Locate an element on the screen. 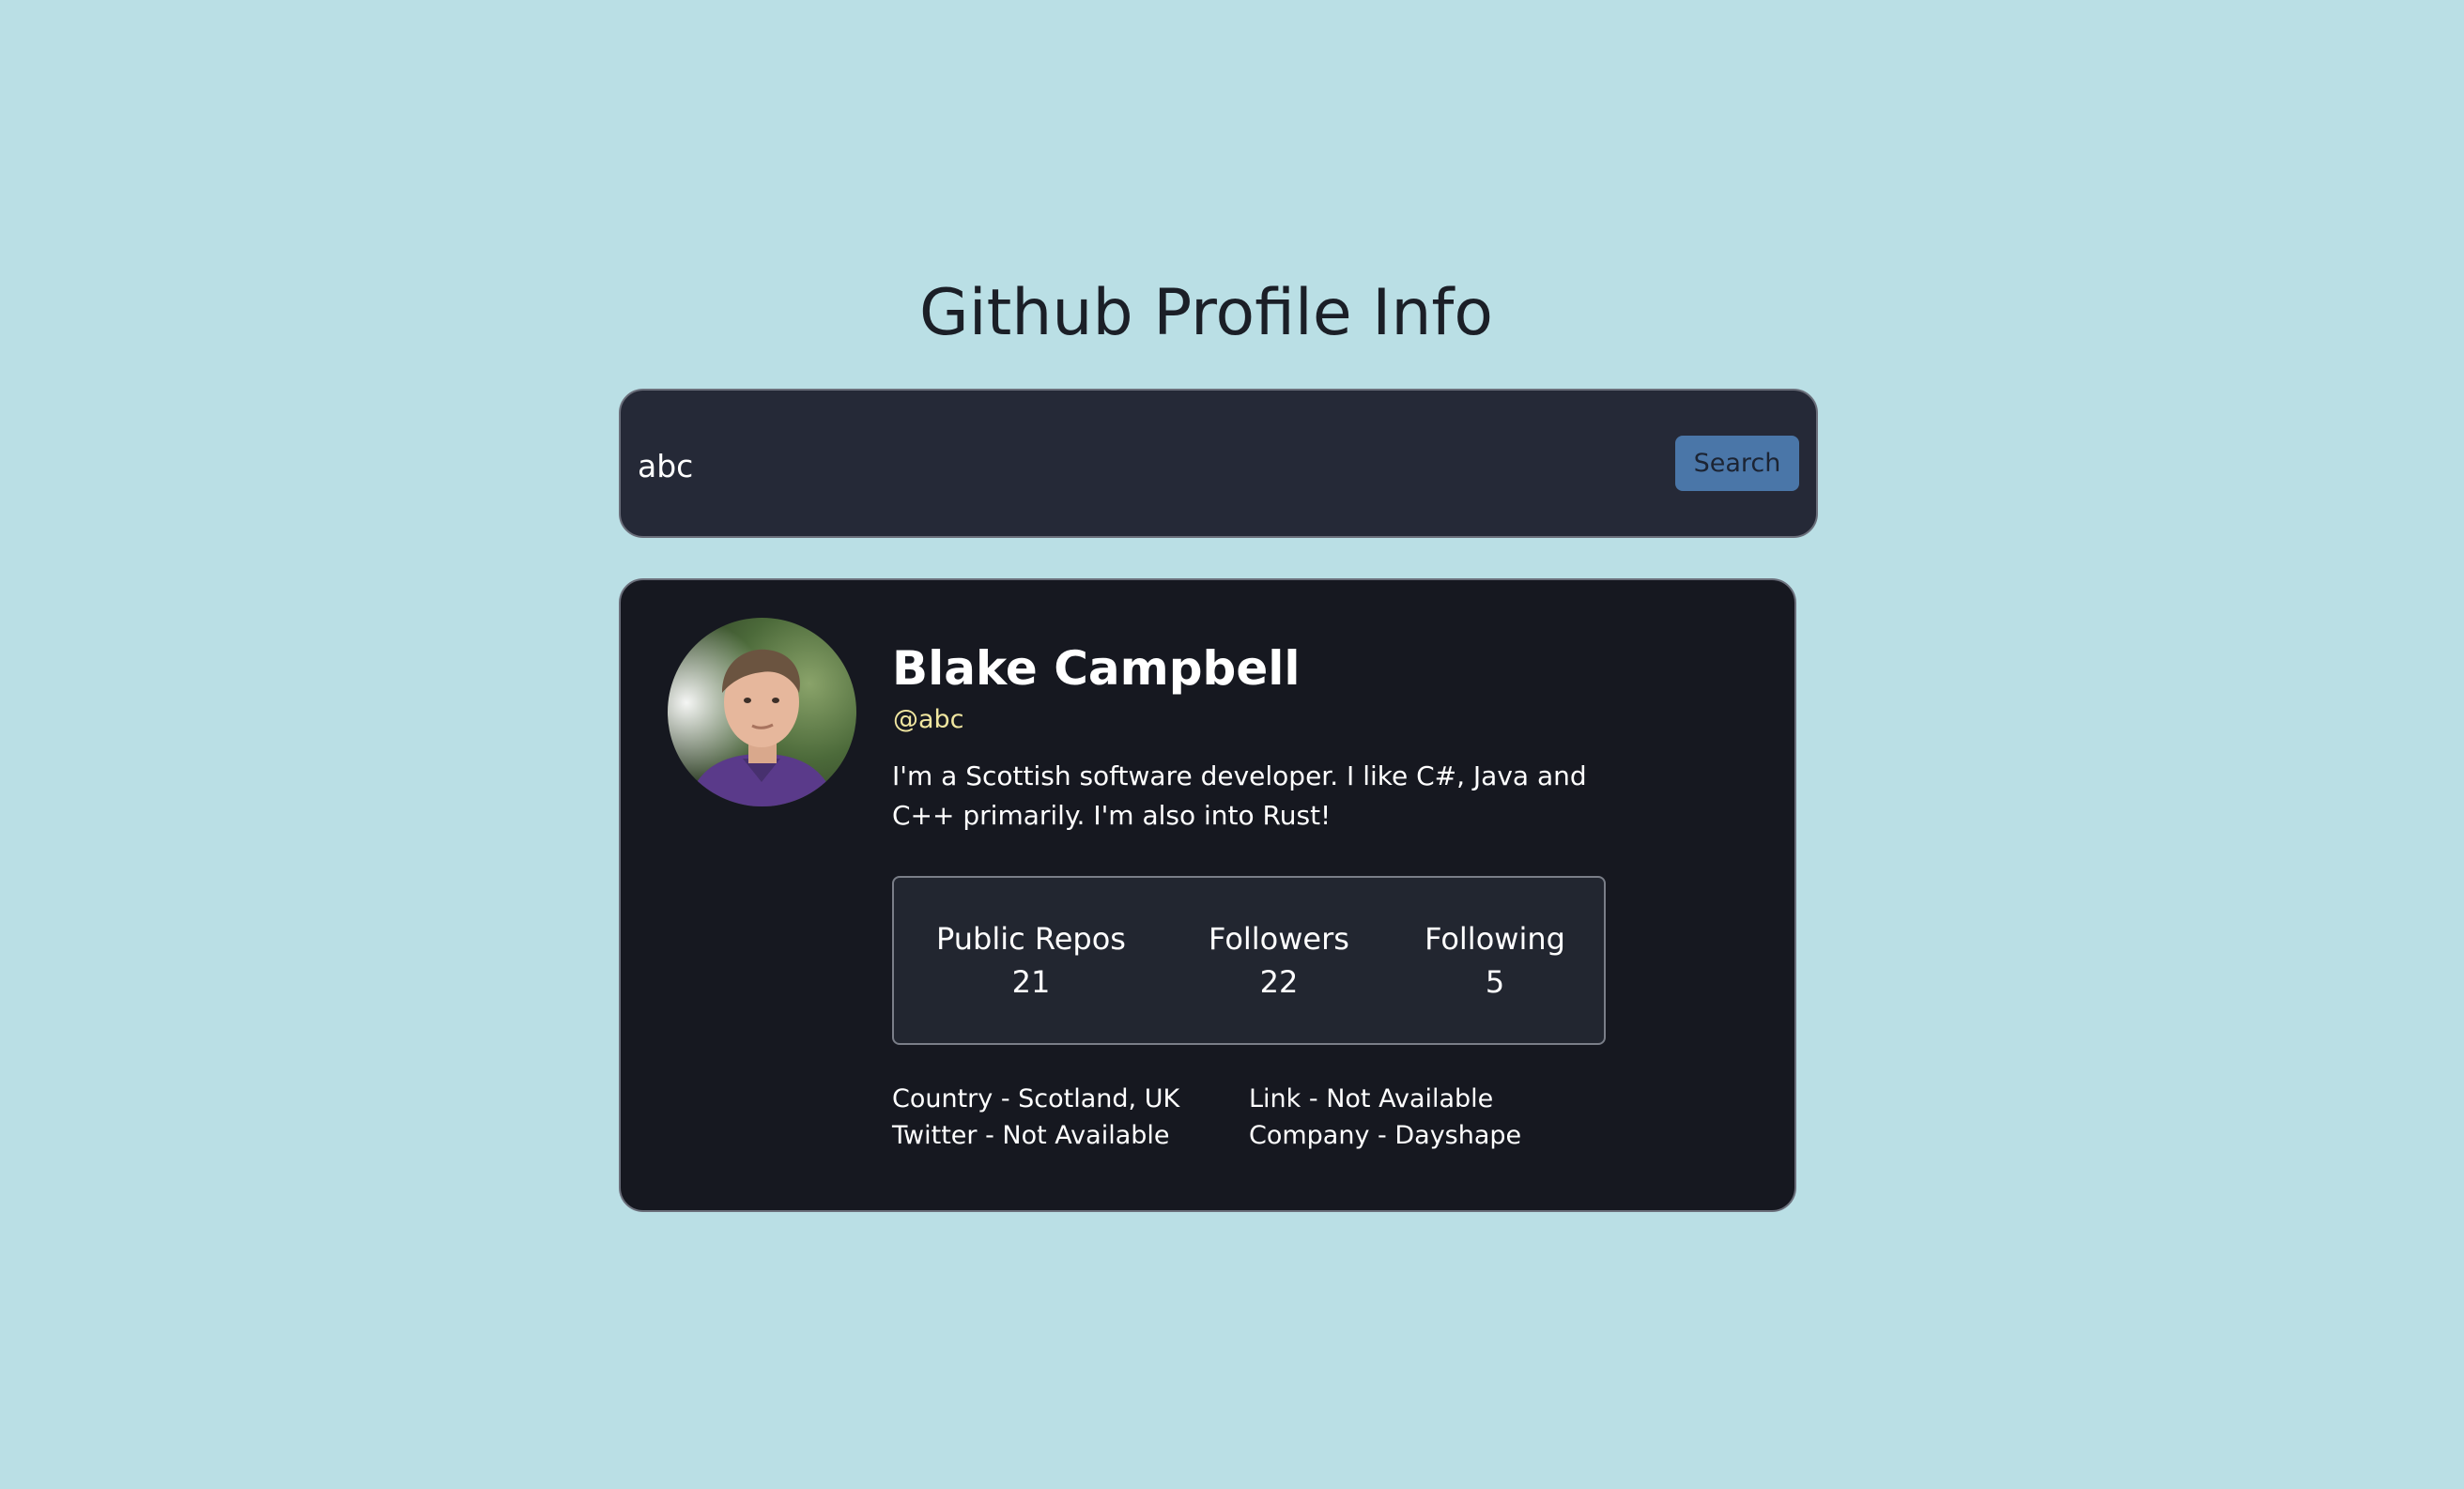  detail-country: Country - Scotland, UK is located at coordinates (1036, 1098).